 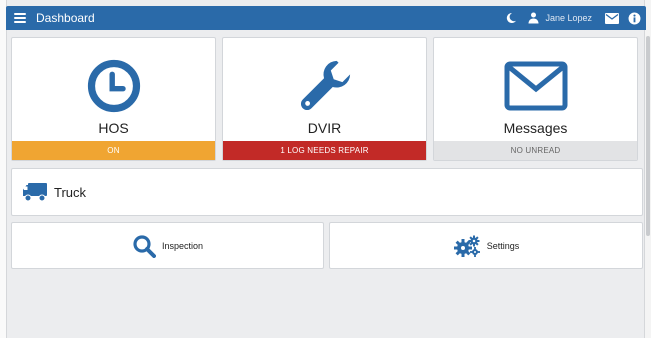 I want to click on moon-icon, so click(x=511, y=18).